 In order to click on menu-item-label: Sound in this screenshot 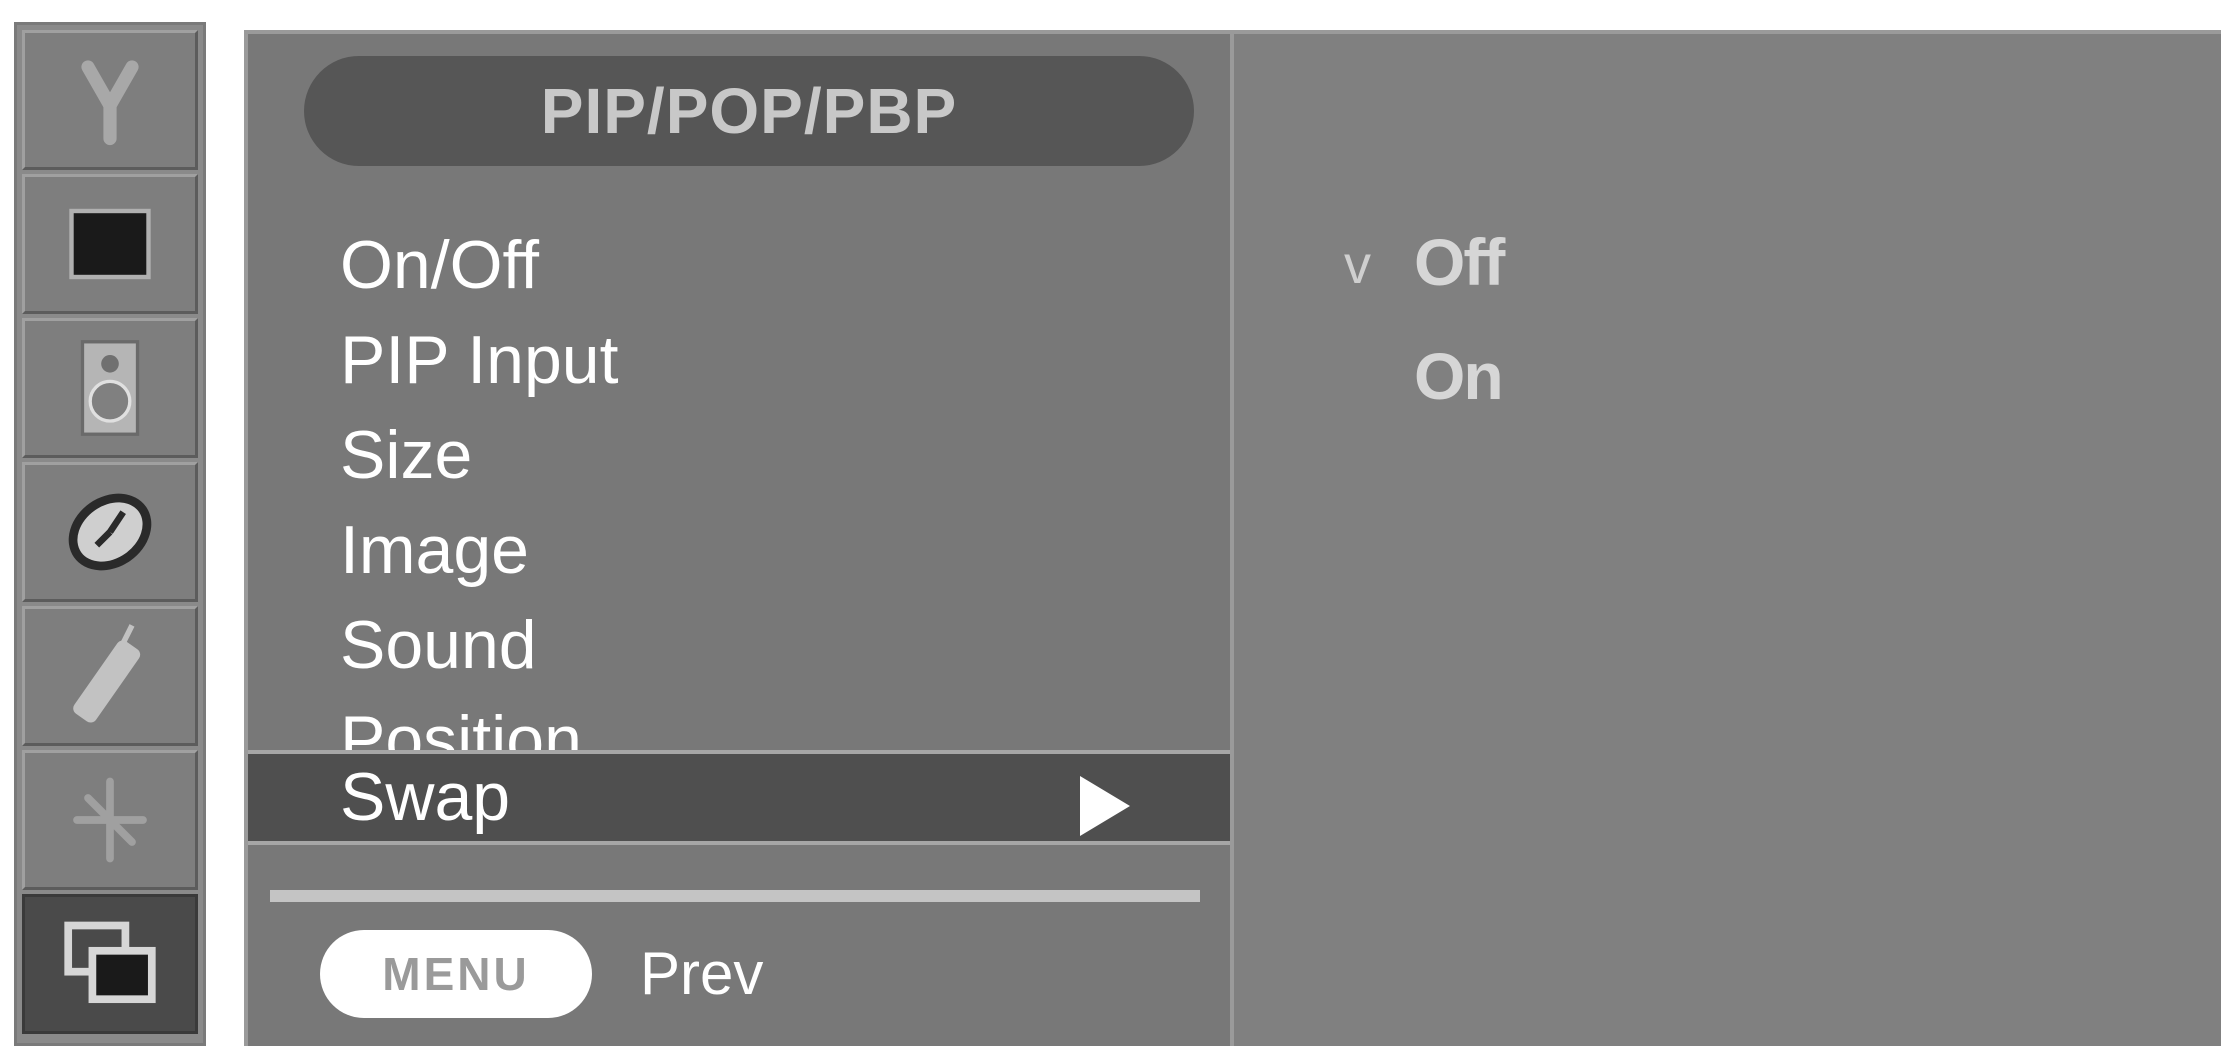, I will do `click(438, 645)`.